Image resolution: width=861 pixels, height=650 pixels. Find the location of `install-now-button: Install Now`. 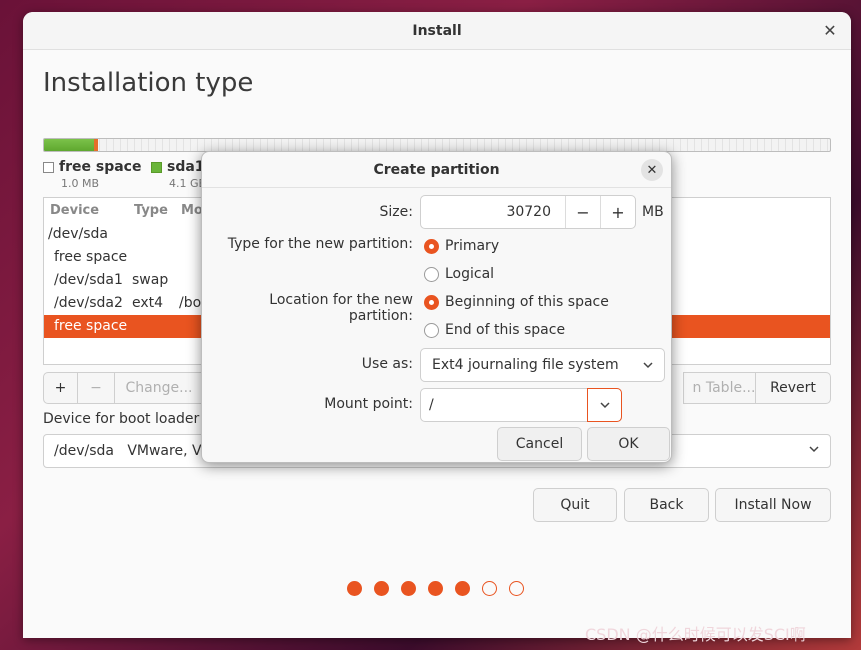

install-now-button: Install Now is located at coordinates (773, 505).